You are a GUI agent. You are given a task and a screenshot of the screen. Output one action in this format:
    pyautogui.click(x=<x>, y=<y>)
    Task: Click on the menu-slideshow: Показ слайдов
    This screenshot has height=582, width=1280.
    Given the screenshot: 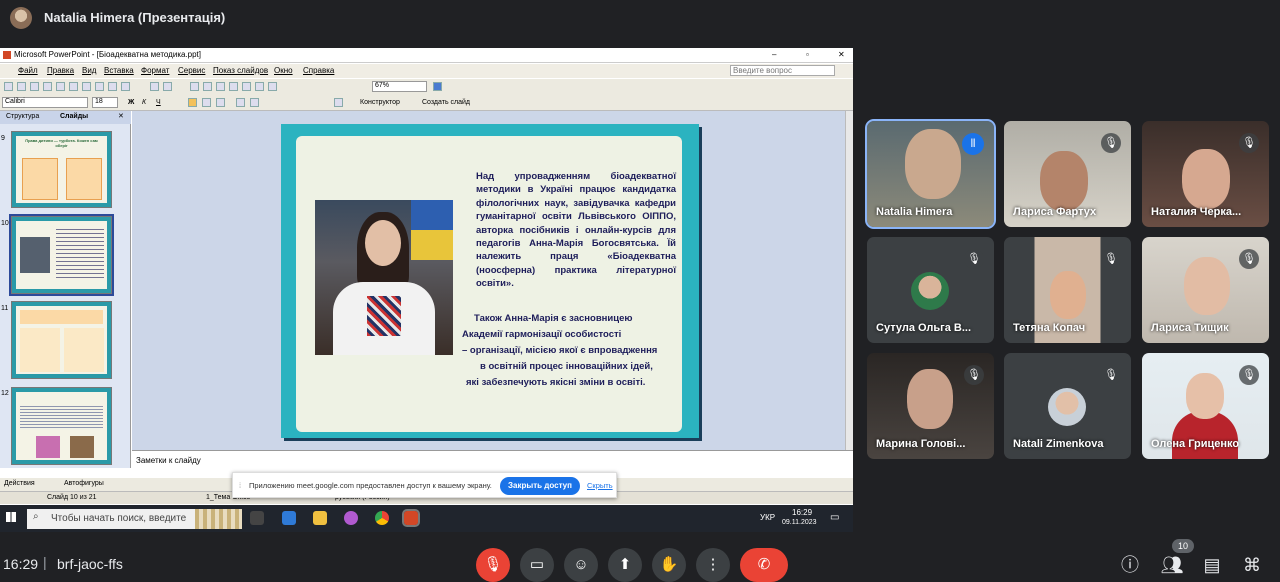 What is the action you would take?
    pyautogui.click(x=240, y=70)
    